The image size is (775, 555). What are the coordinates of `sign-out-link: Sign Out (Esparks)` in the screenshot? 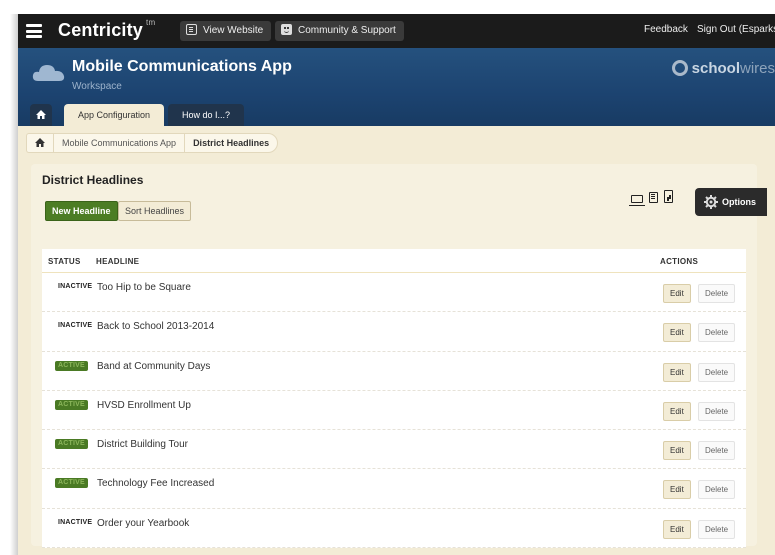 It's located at (736, 29).